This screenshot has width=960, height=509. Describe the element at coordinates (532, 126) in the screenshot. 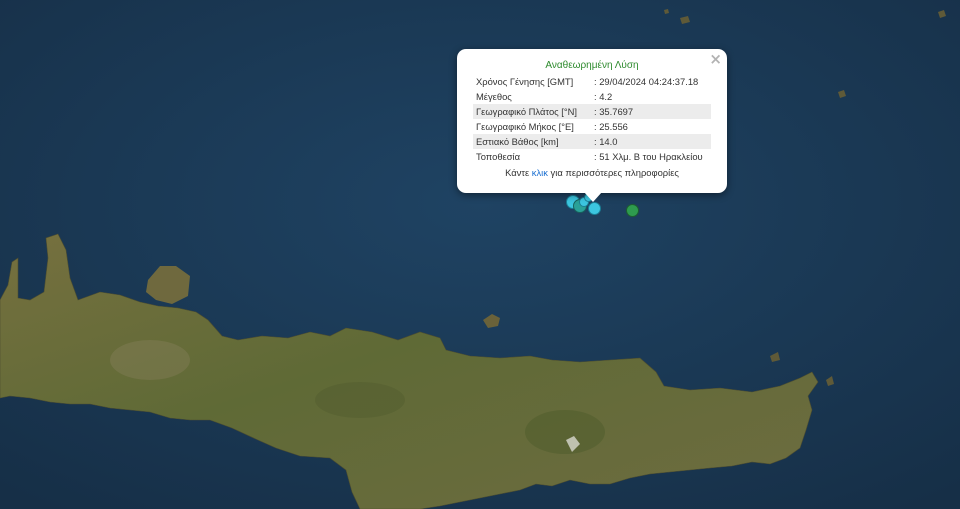

I see `row-label: Γεωγραφικό Μήκος [°E]` at that location.